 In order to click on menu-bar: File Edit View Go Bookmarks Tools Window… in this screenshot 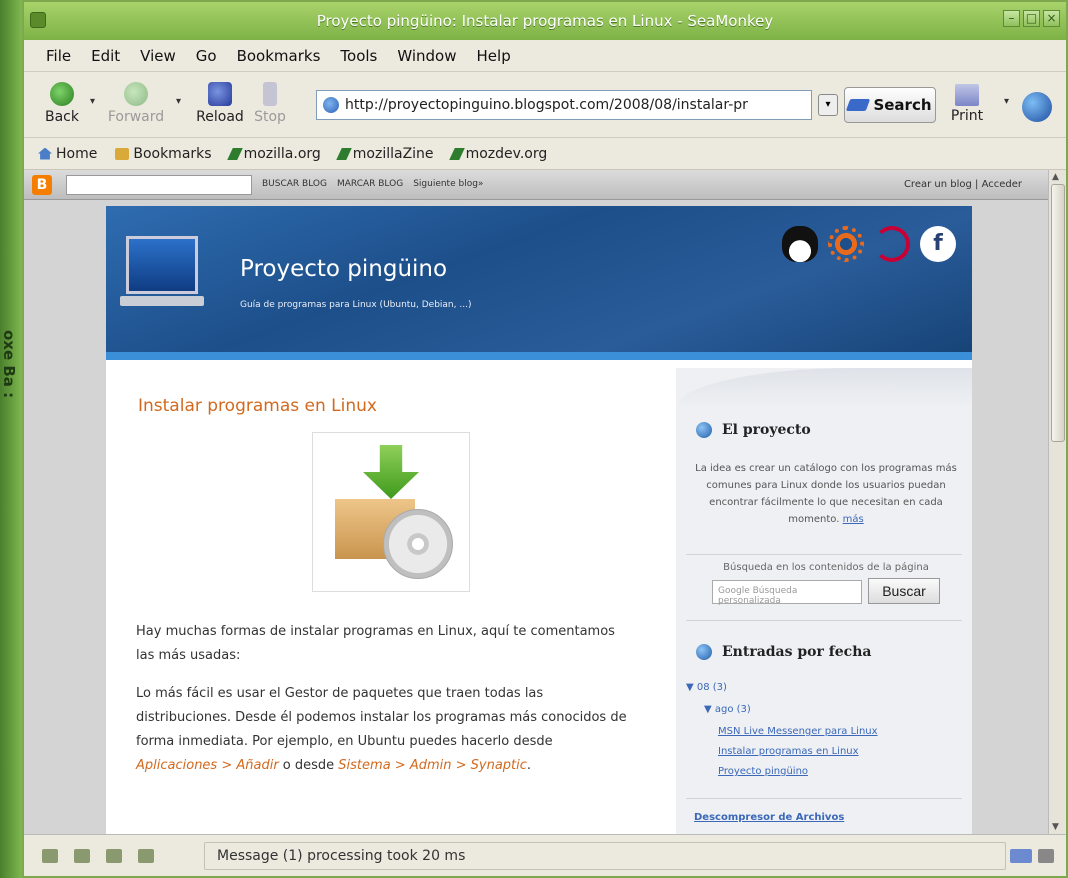, I will do `click(545, 56)`.